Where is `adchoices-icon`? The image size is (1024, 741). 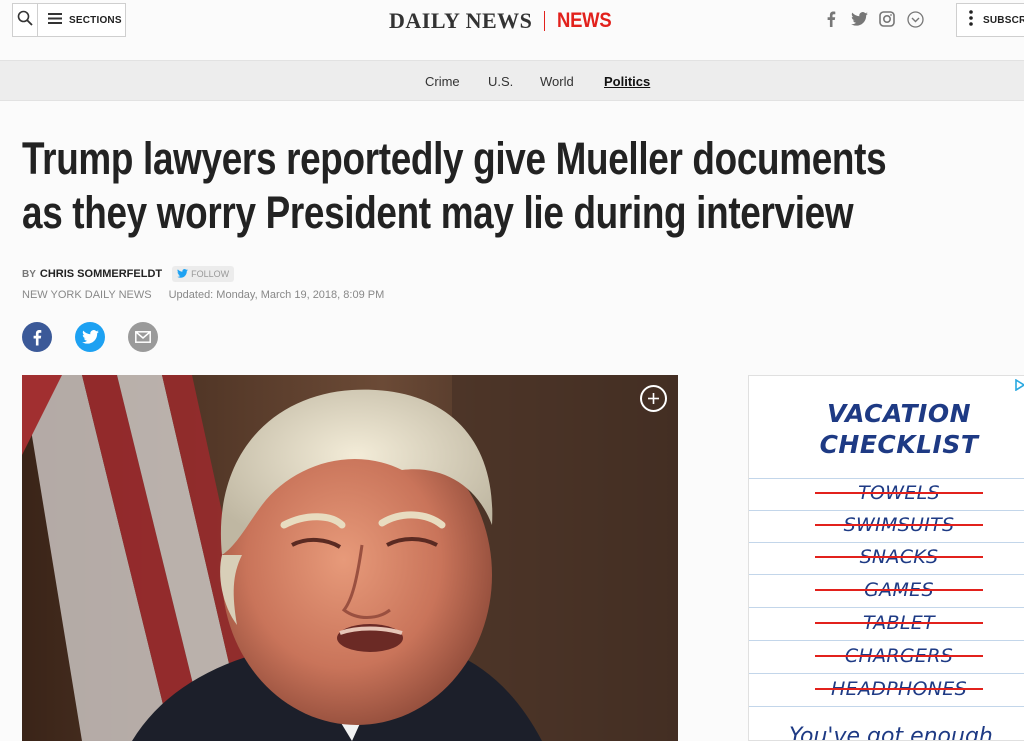
adchoices-icon is located at coordinates (1019, 385).